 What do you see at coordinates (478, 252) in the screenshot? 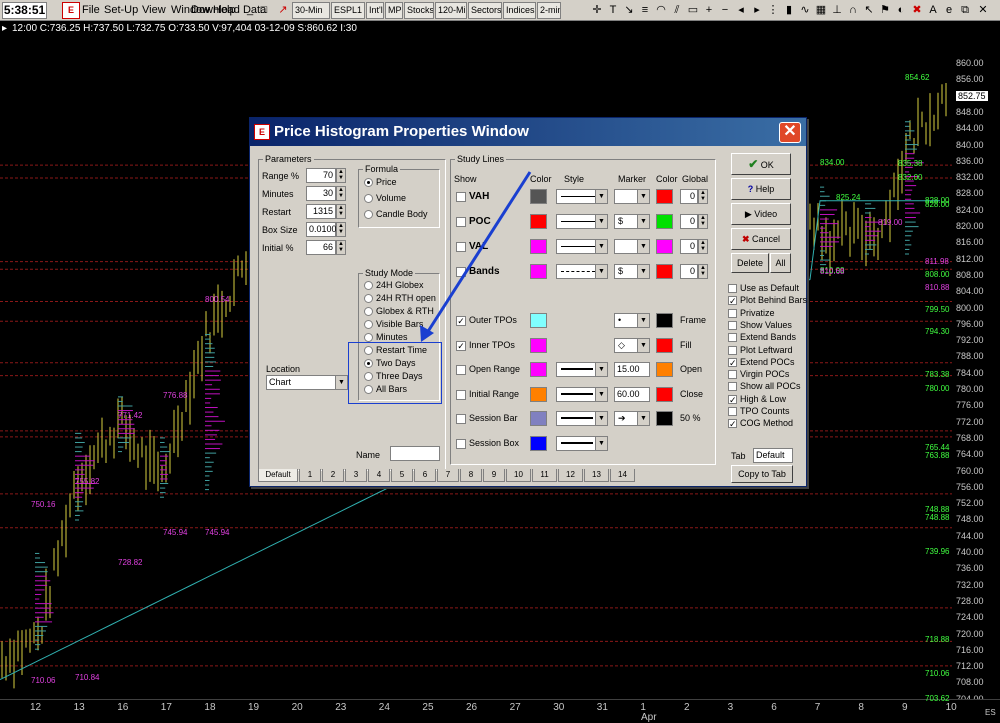
I see `annotation-arrow-line` at bounding box center [478, 252].